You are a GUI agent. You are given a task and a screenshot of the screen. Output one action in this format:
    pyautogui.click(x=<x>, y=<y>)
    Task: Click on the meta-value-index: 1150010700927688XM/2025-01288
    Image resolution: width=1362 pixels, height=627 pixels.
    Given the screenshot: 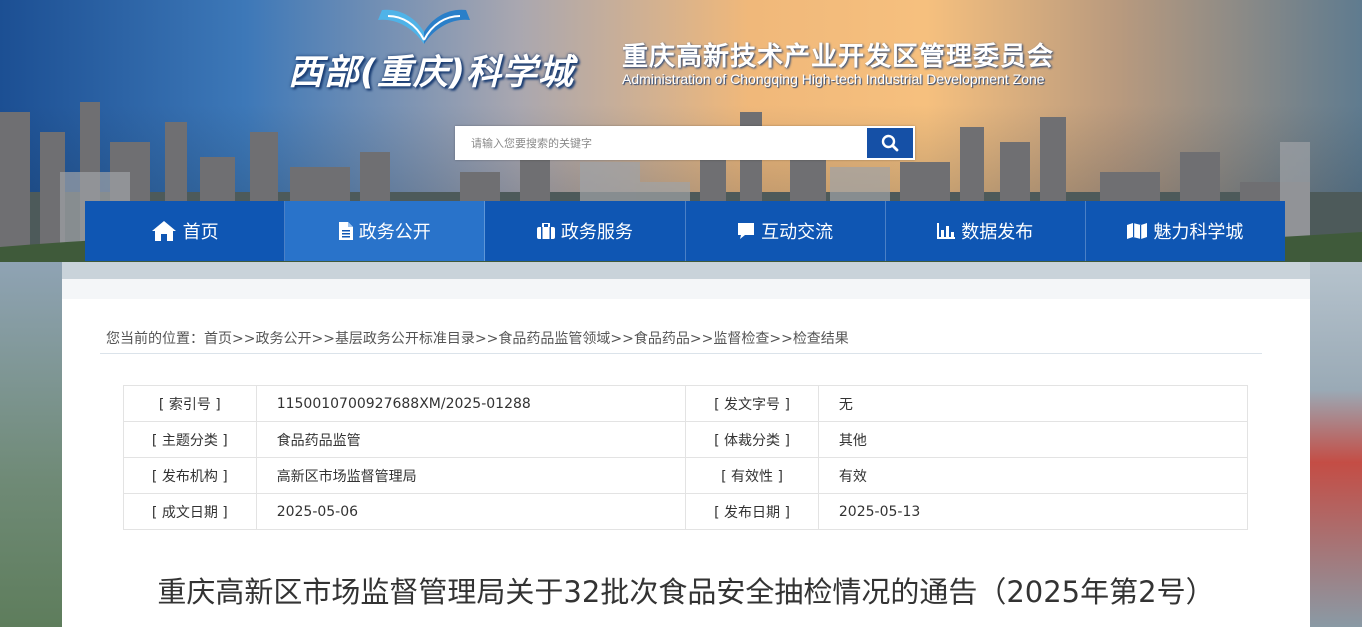 What is the action you would take?
    pyautogui.click(x=471, y=403)
    